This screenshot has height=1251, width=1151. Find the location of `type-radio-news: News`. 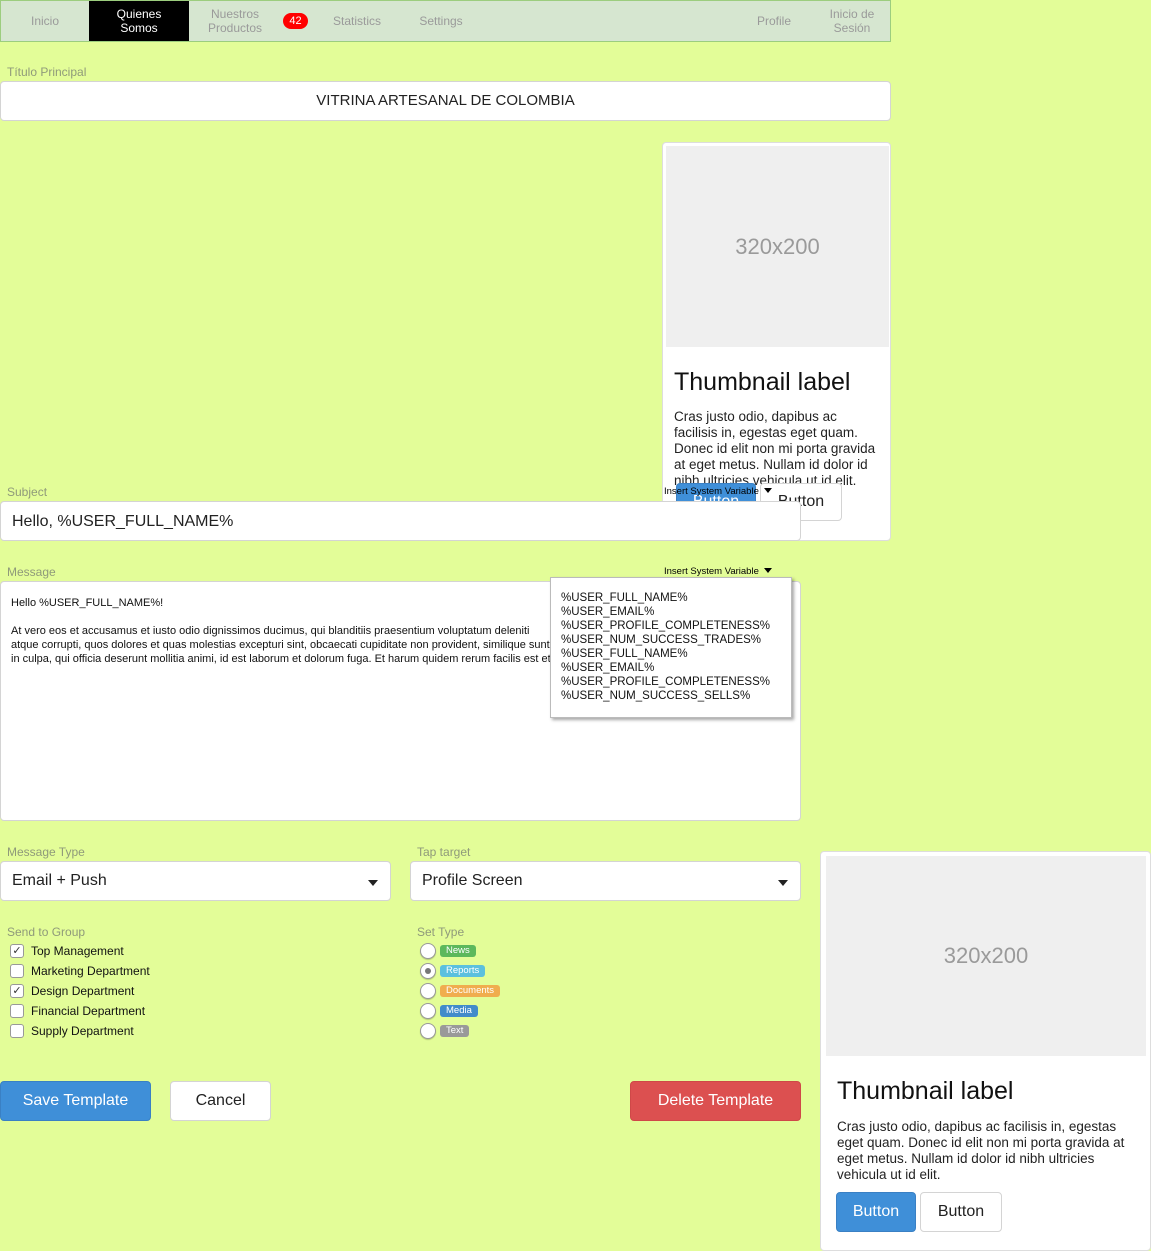

type-radio-news: News is located at coordinates (448, 951).